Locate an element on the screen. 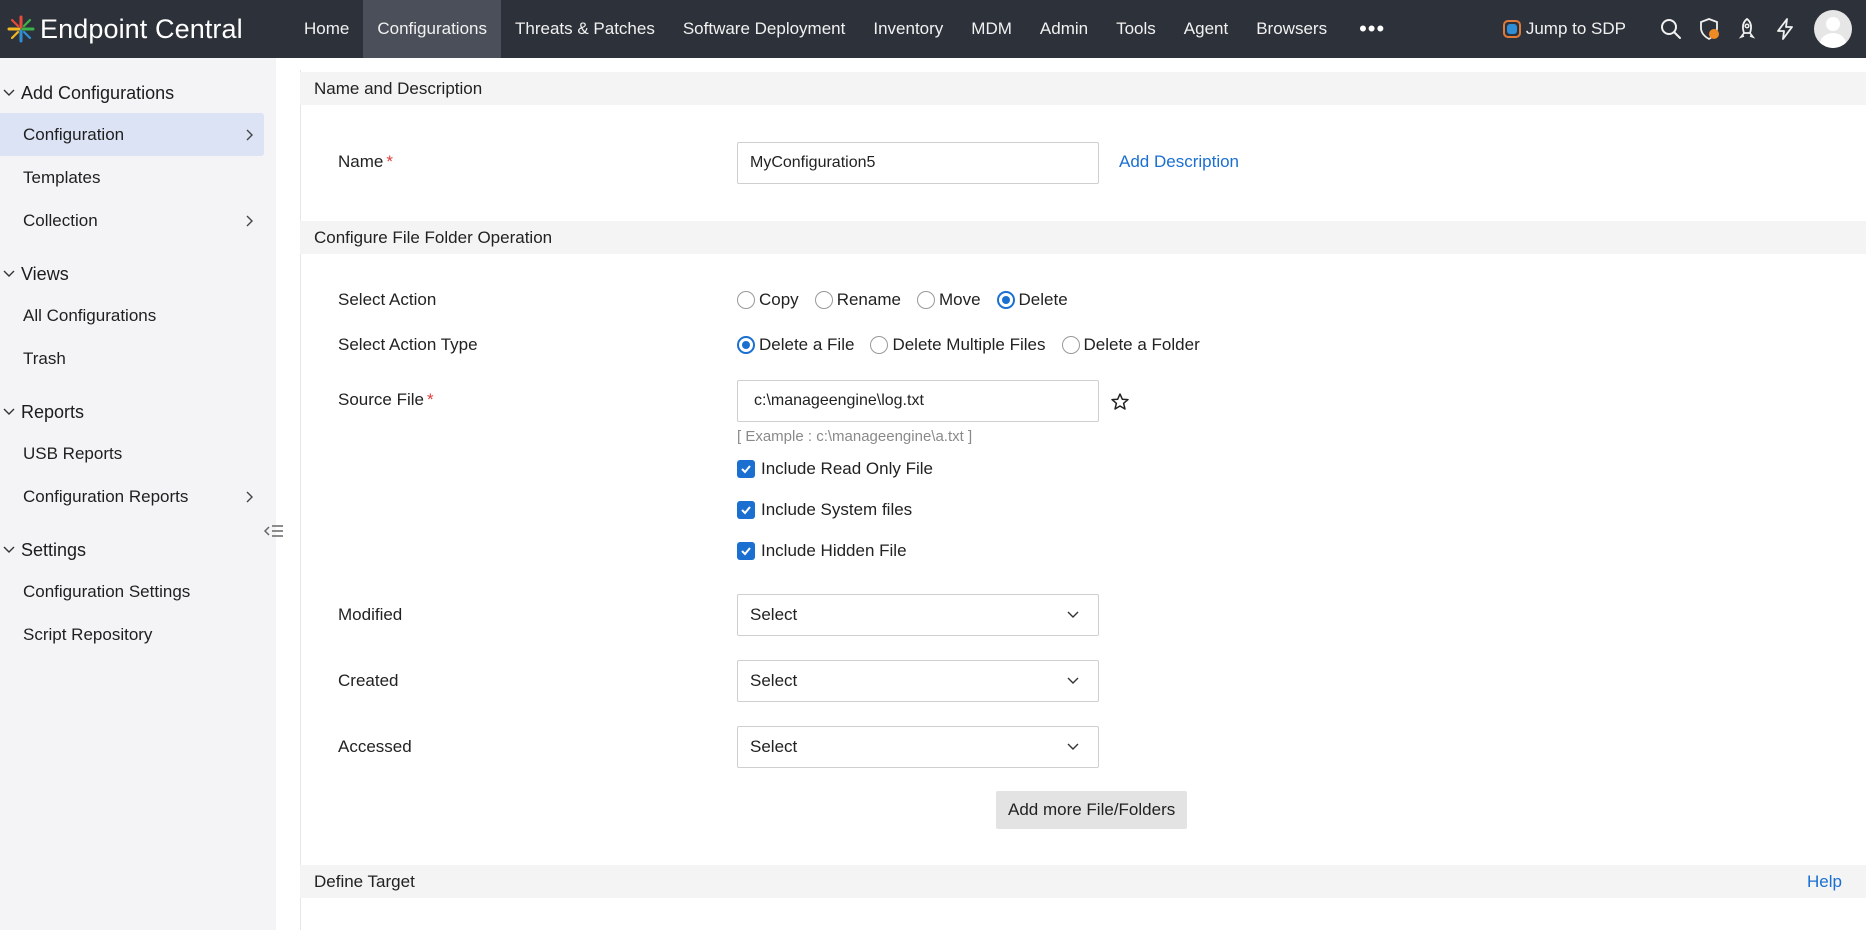 This screenshot has height=930, width=1866. accessed-select: Select is located at coordinates (918, 747).